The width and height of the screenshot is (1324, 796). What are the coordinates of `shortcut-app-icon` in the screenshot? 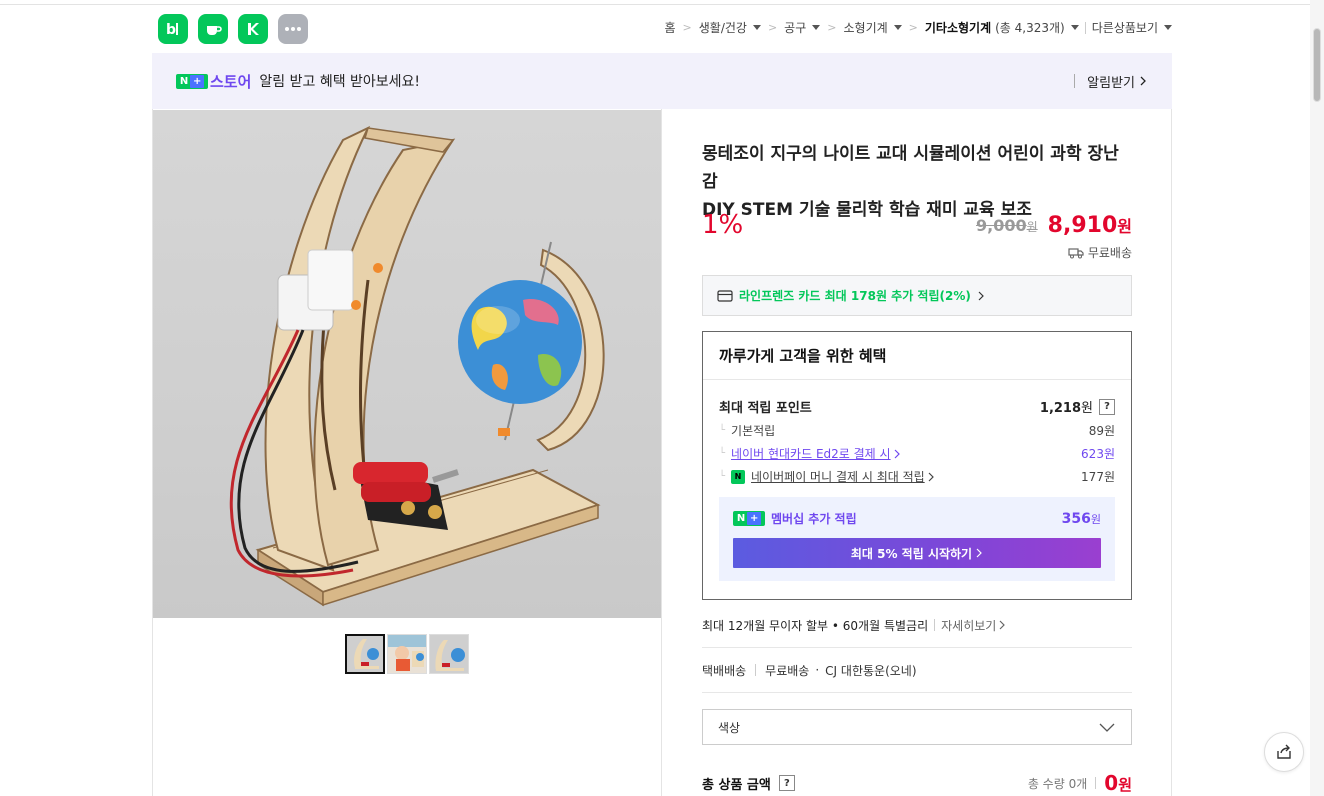 It's located at (253, 29).